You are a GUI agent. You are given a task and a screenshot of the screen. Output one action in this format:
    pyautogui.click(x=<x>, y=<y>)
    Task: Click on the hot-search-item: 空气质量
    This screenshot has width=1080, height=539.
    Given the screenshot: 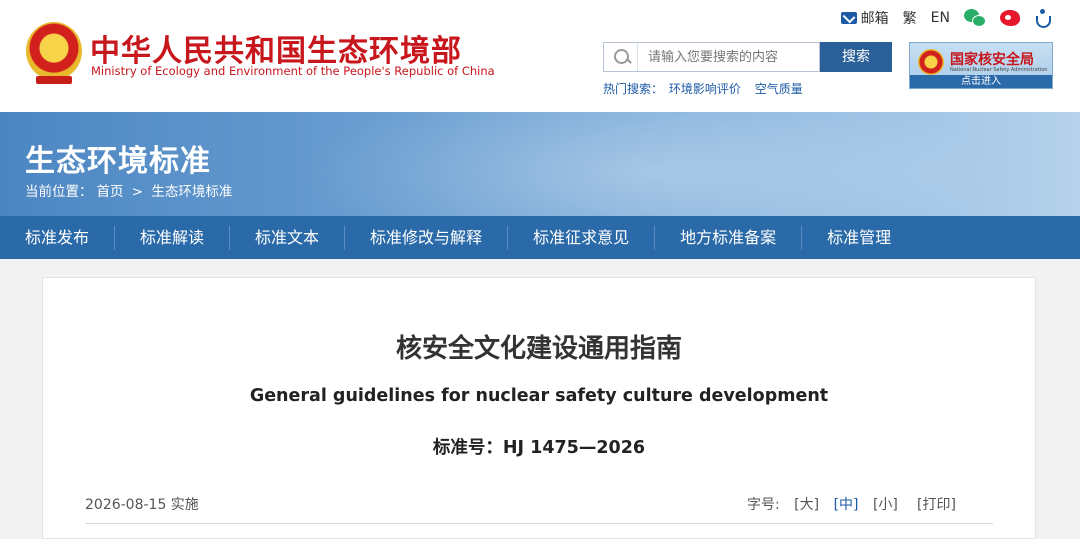 What is the action you would take?
    pyautogui.click(x=779, y=89)
    